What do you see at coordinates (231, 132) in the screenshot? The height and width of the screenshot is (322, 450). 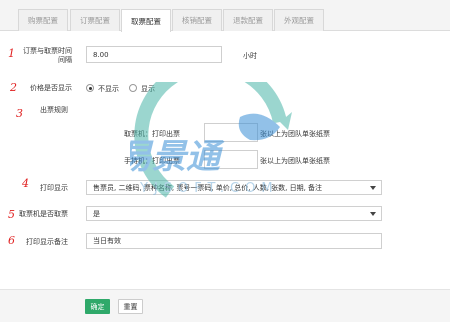 I see `ticket-machine-input` at bounding box center [231, 132].